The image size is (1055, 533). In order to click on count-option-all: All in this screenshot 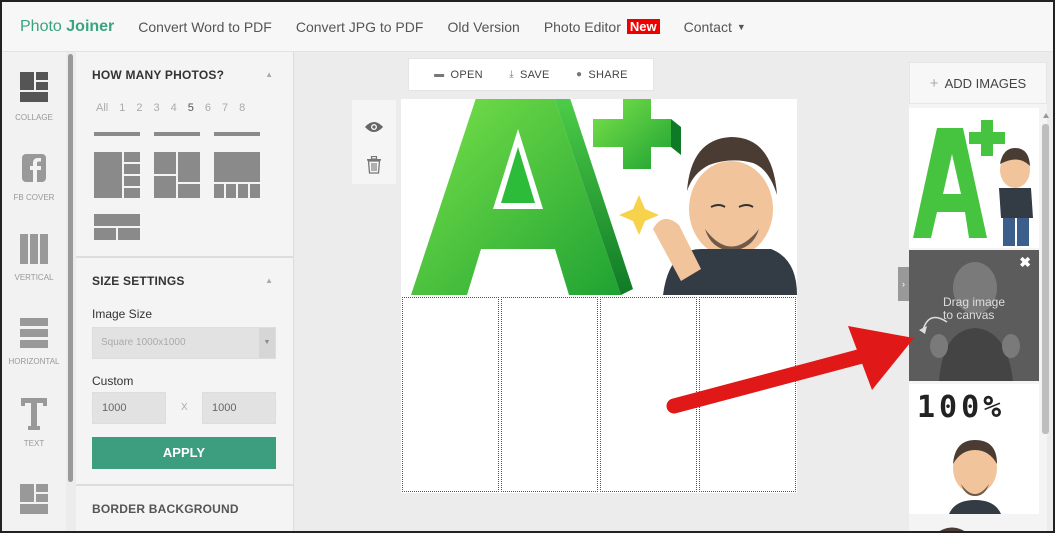, I will do `click(102, 108)`.